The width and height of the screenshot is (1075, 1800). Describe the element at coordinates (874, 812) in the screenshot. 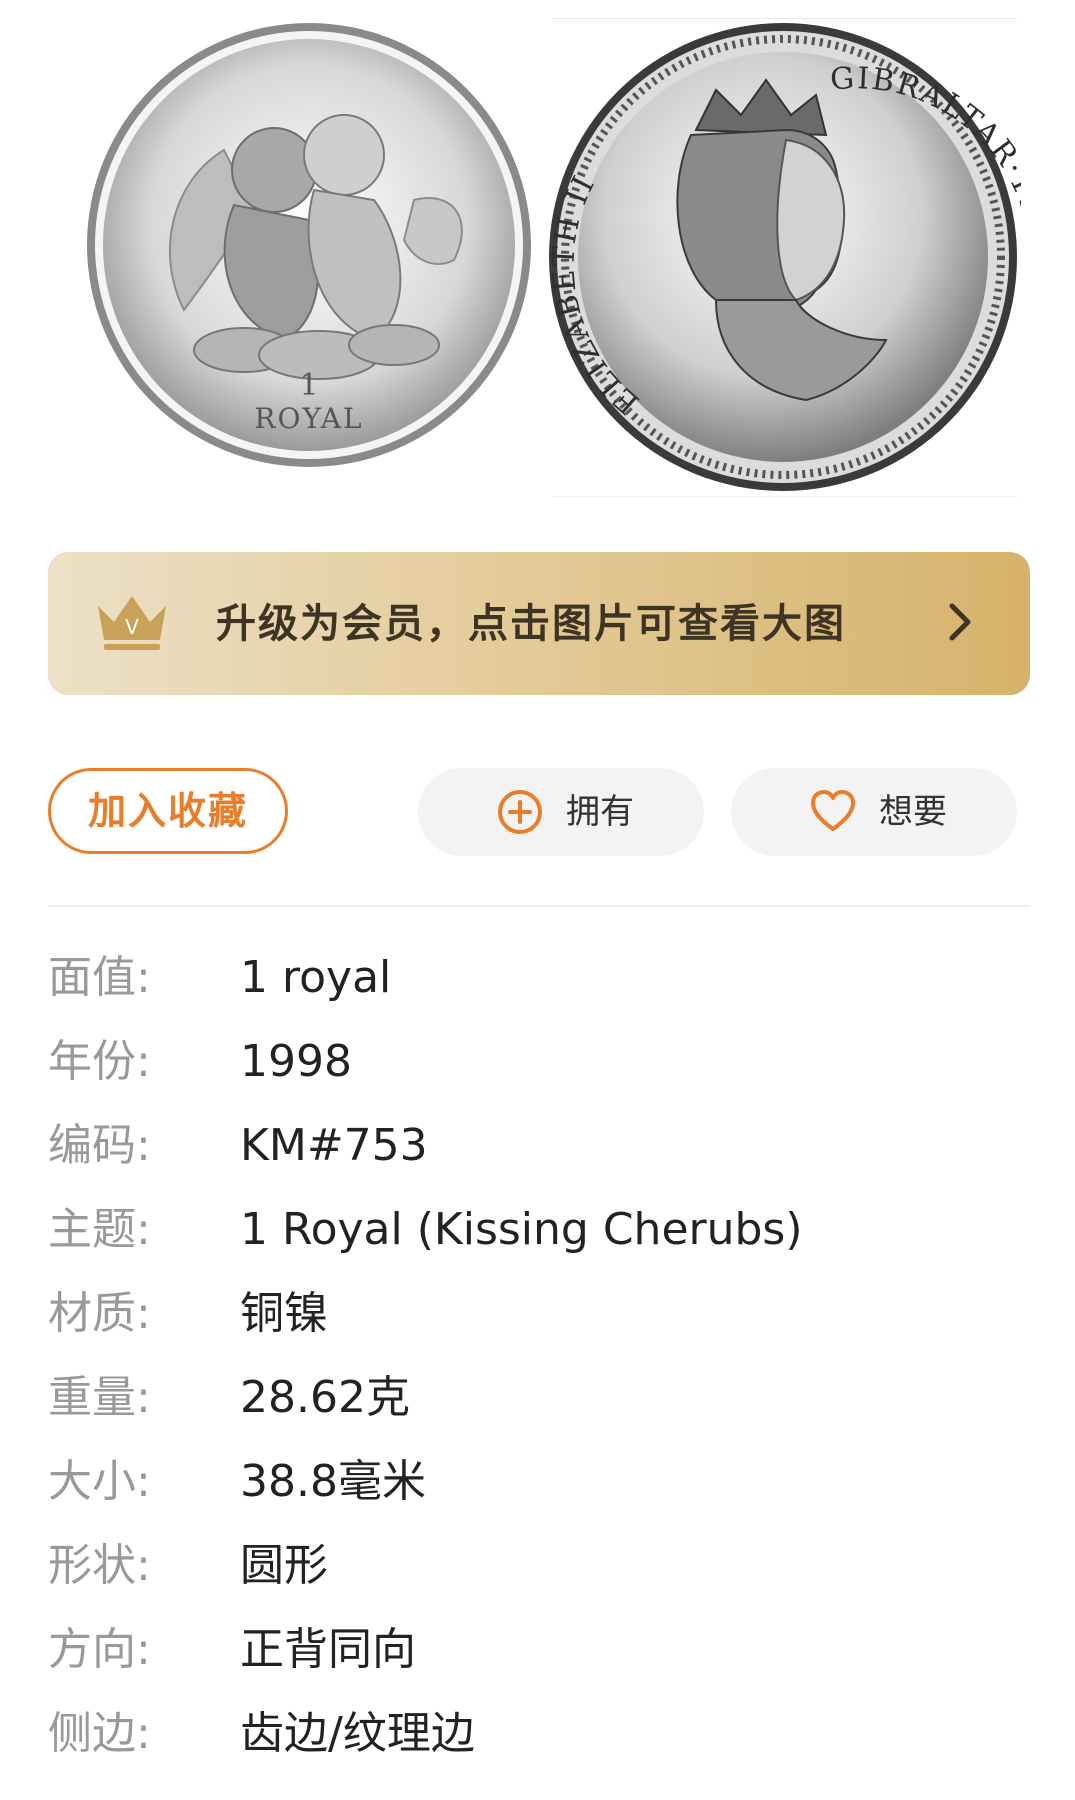

I see `want-button: 想要` at that location.